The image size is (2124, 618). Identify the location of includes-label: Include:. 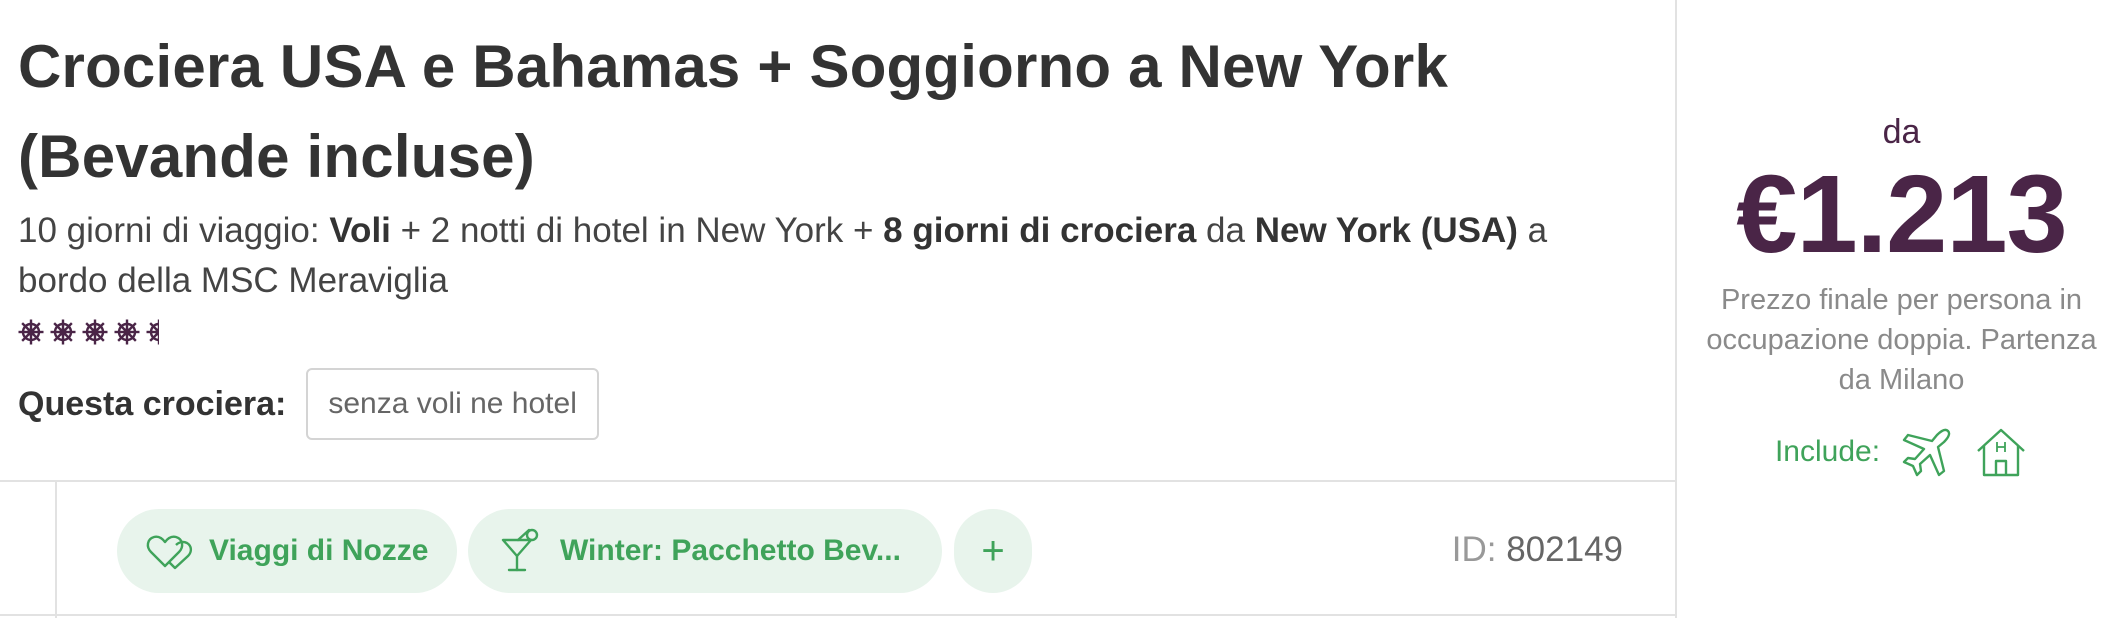
(1827, 451).